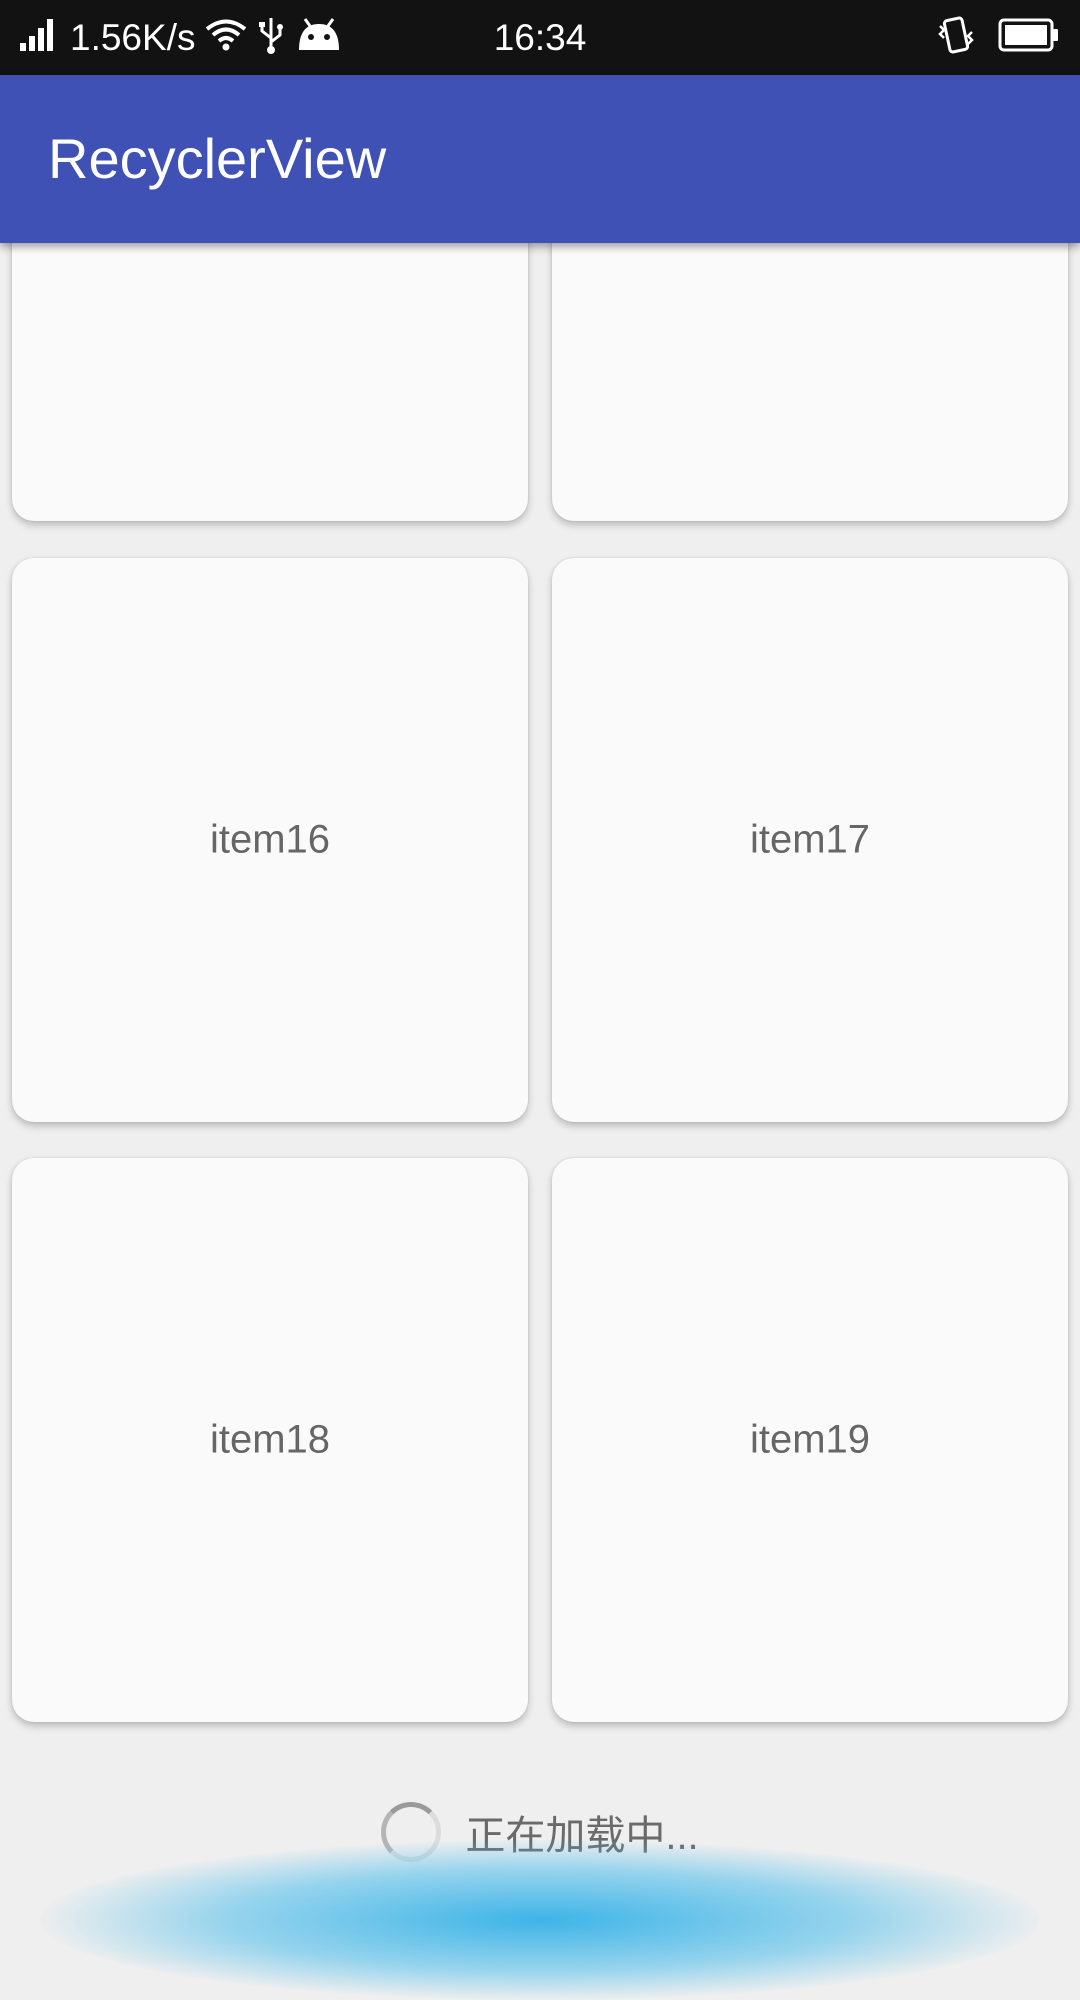 Image resolution: width=1080 pixels, height=2000 pixels. Describe the element at coordinates (540, 1920) in the screenshot. I see `overscroll-glow` at that location.